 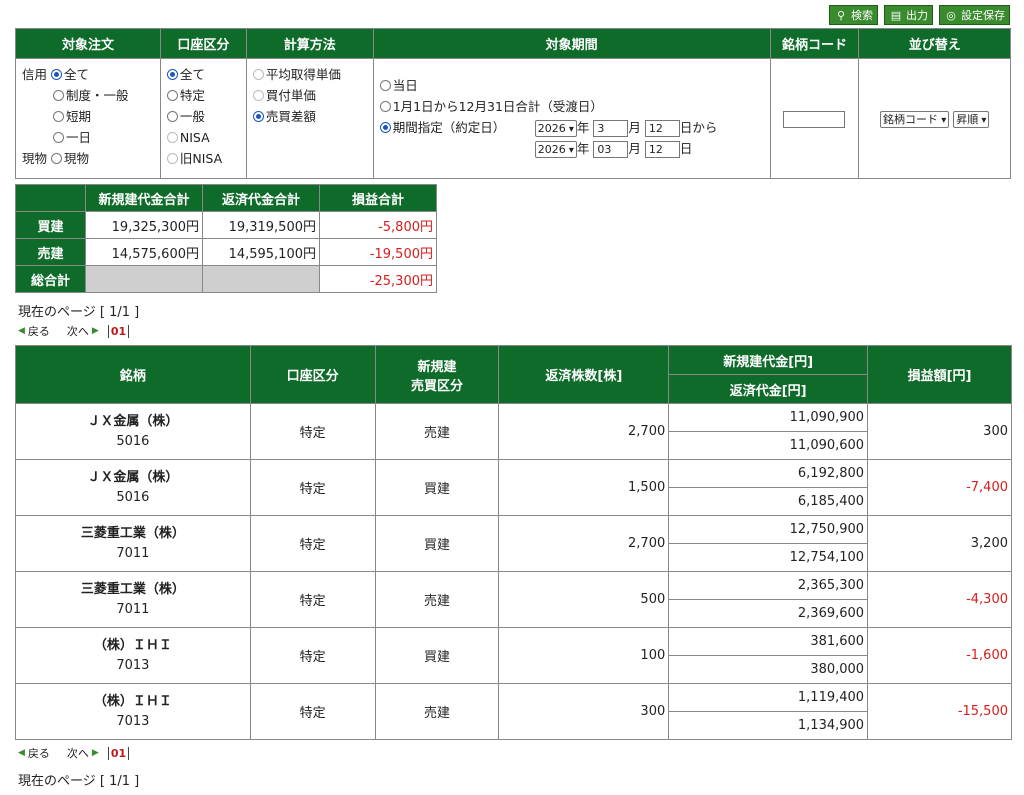 I want to click on col-new-amount: 新規建代金[円], so click(x=768, y=360).